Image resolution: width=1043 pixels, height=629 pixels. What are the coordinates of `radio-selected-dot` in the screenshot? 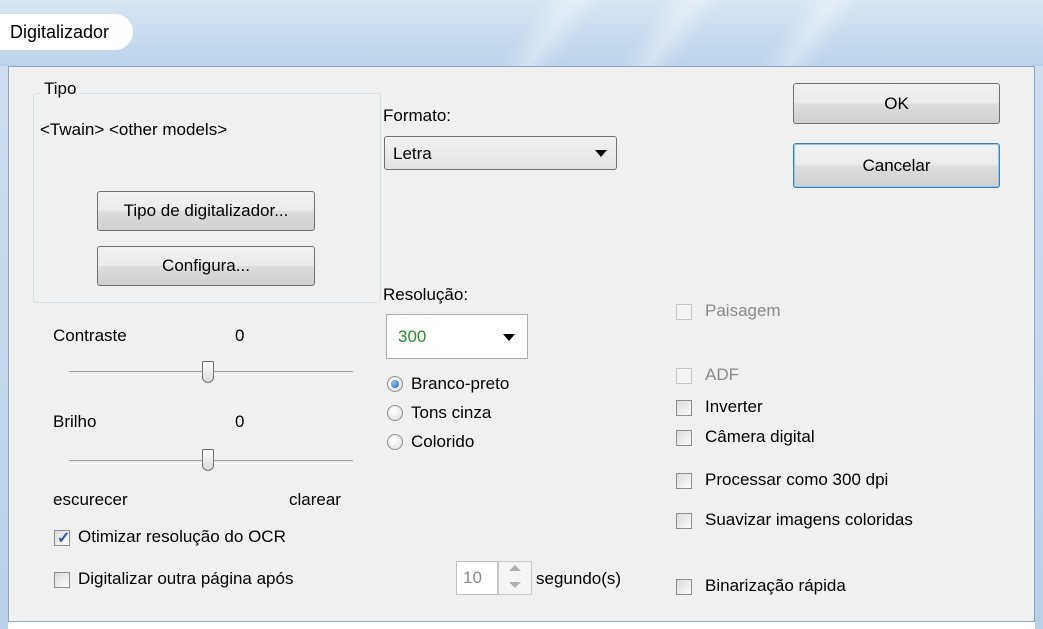 It's located at (395, 384).